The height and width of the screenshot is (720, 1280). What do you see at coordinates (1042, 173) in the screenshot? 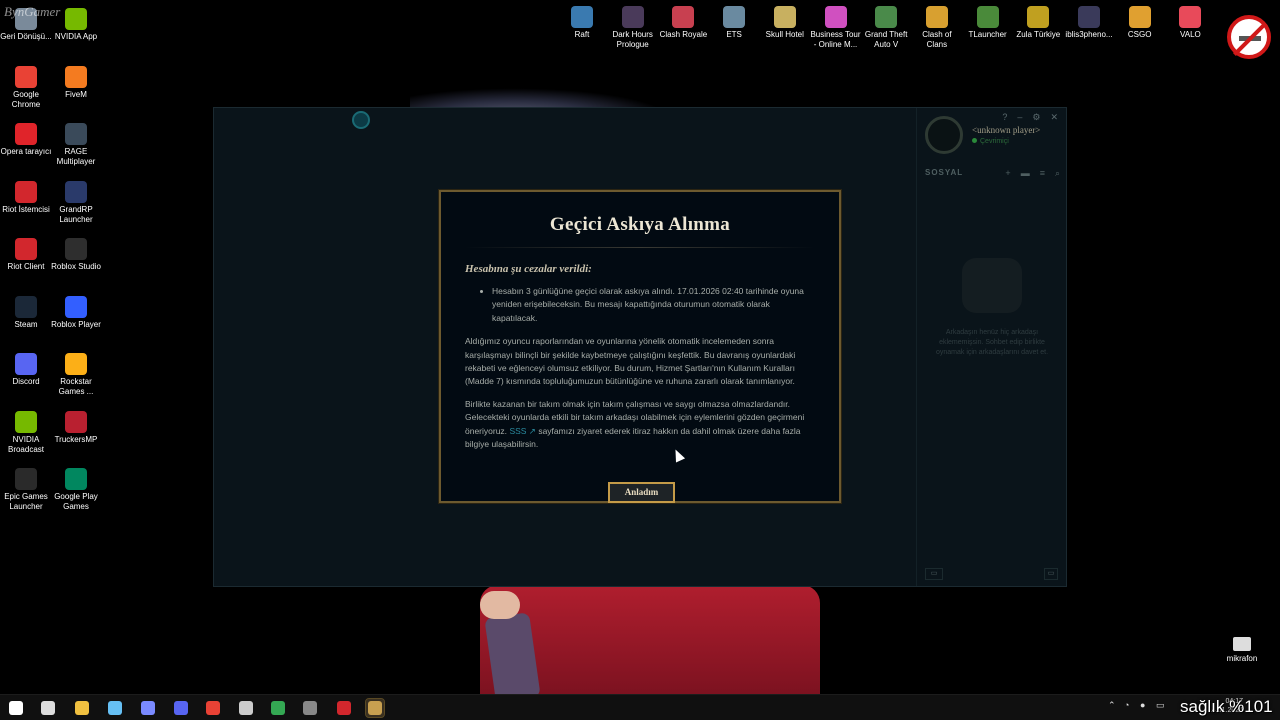
I see `list-icon: ≡` at bounding box center [1042, 173].